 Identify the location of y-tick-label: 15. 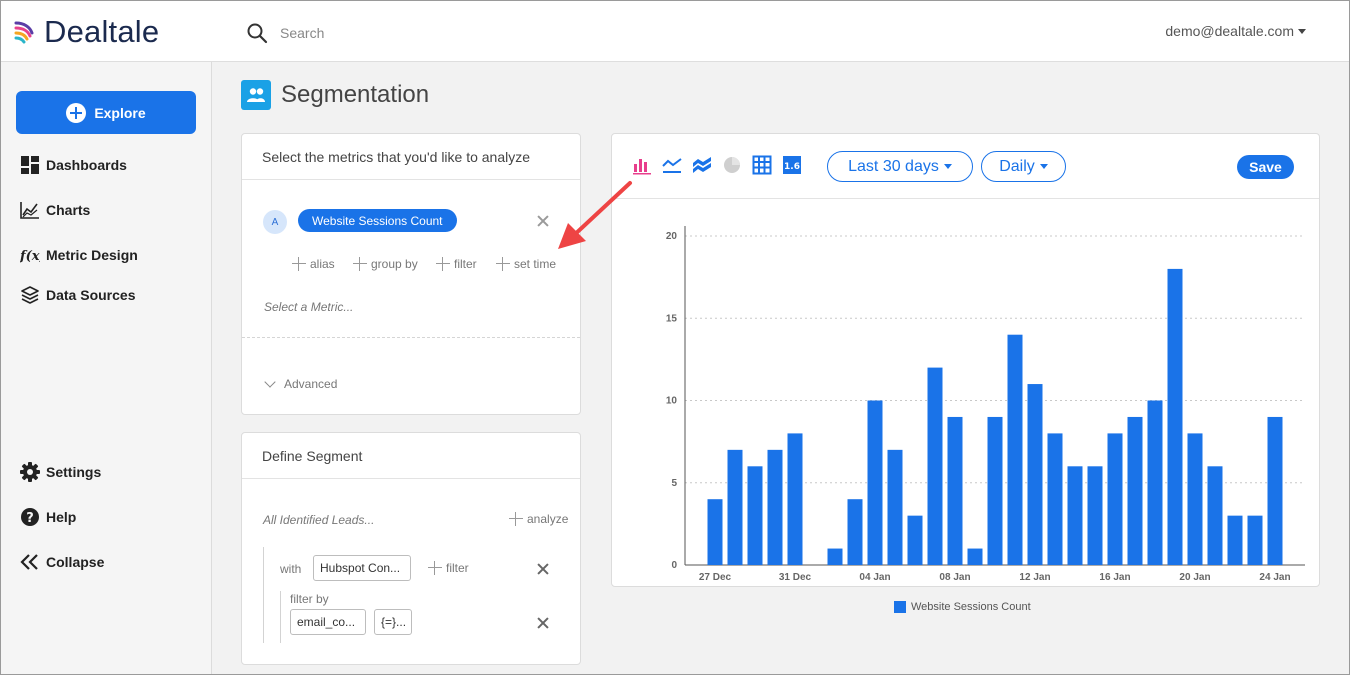
(672, 318).